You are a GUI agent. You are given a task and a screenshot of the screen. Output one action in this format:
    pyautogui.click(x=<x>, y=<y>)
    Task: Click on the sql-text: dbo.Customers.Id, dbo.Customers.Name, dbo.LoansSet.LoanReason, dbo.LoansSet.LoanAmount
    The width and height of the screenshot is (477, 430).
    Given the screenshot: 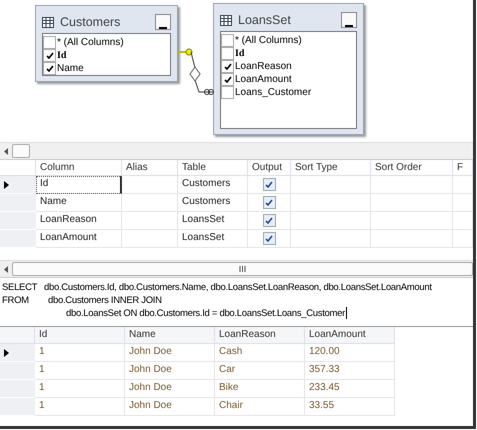 What is the action you would take?
    pyautogui.click(x=234, y=287)
    